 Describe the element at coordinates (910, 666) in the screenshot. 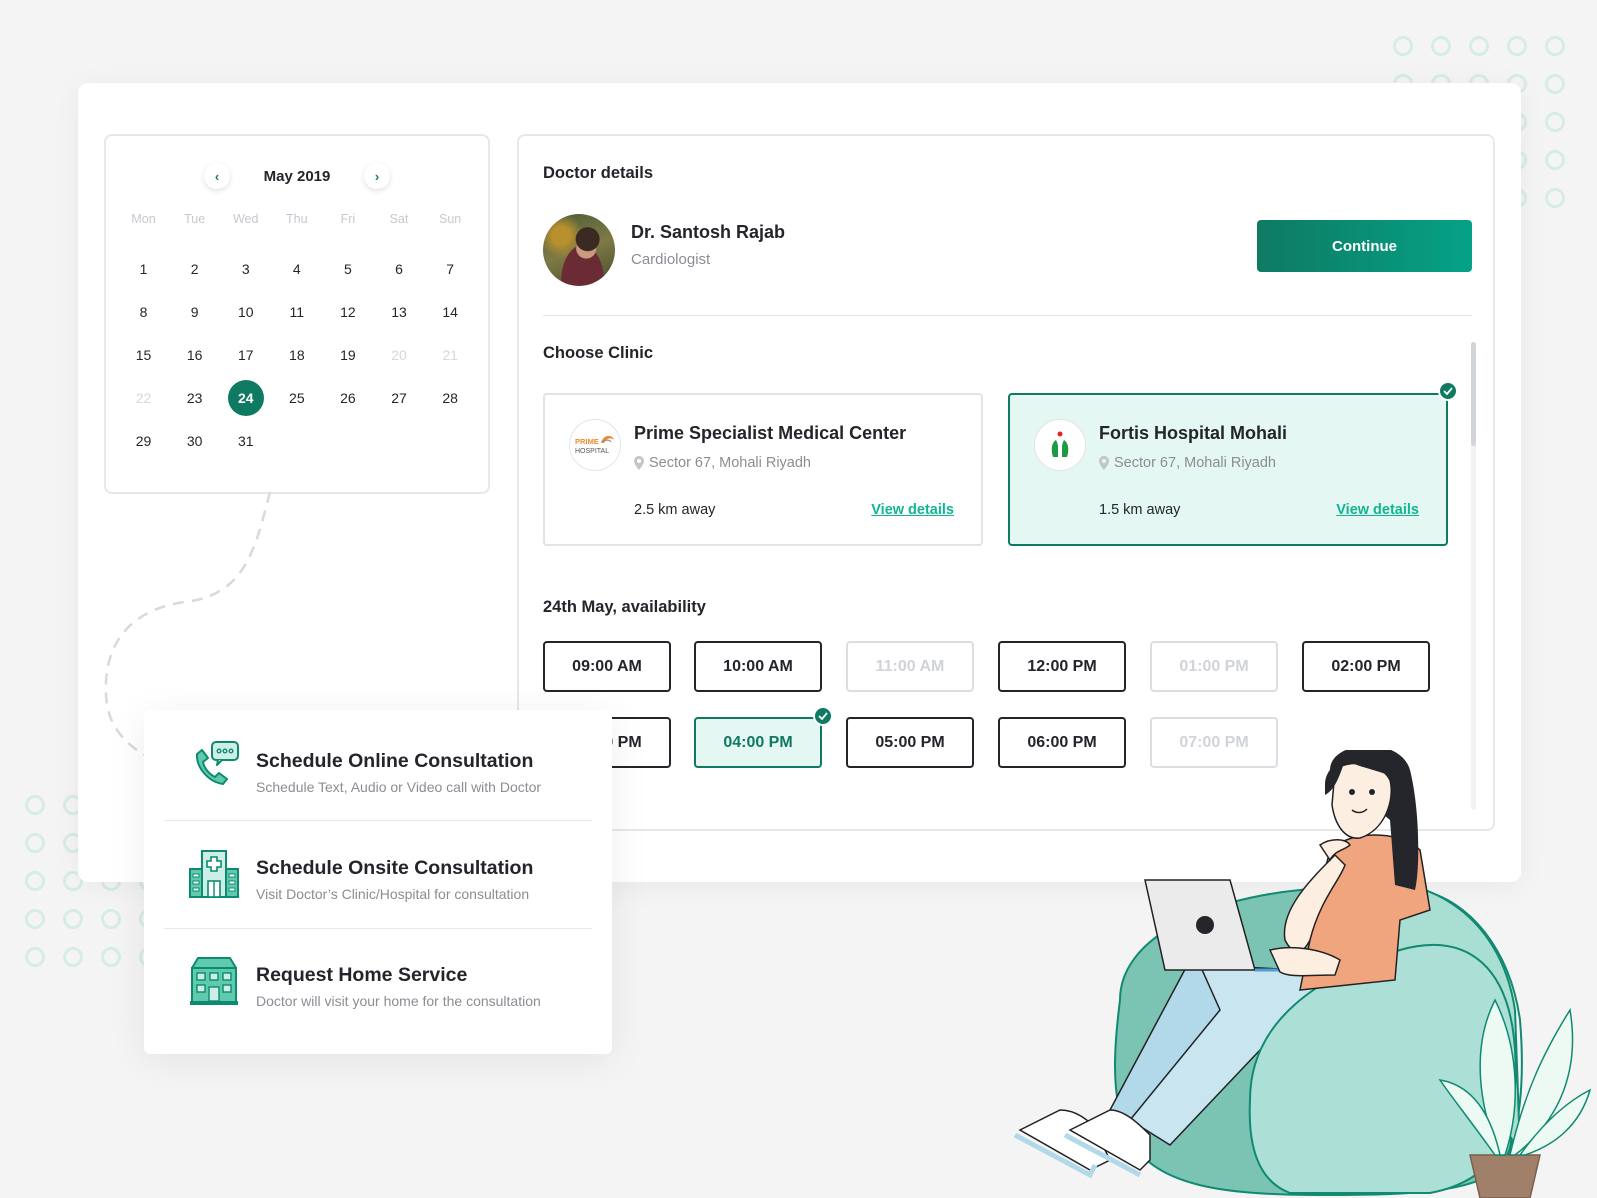

I see `time-slot-disabled: 11:00 AM` at that location.